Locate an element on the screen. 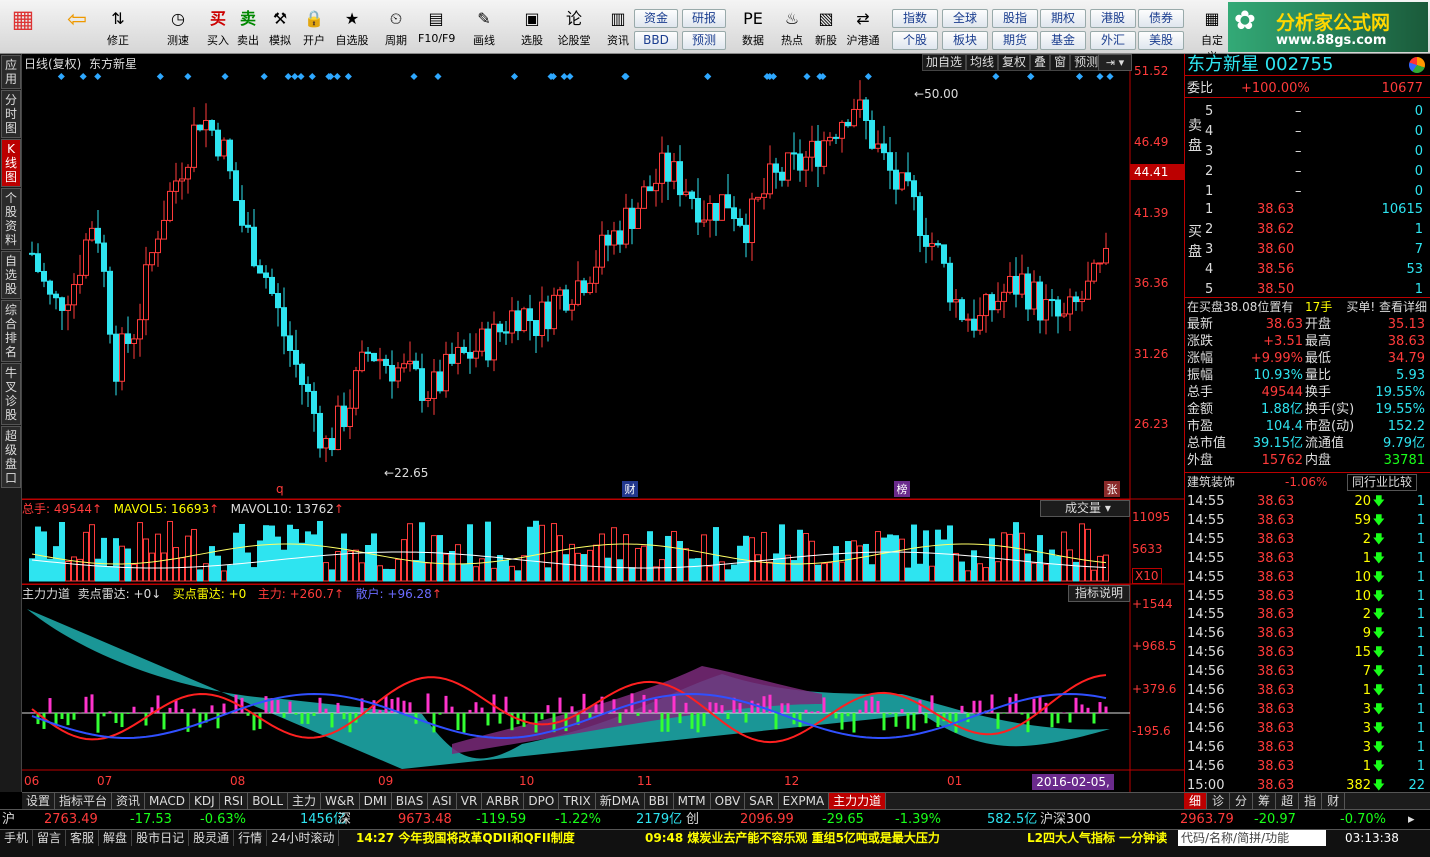 Image resolution: width=1430 pixels, height=857 pixels. chart-top-button-0: 加自选 is located at coordinates (944, 62).